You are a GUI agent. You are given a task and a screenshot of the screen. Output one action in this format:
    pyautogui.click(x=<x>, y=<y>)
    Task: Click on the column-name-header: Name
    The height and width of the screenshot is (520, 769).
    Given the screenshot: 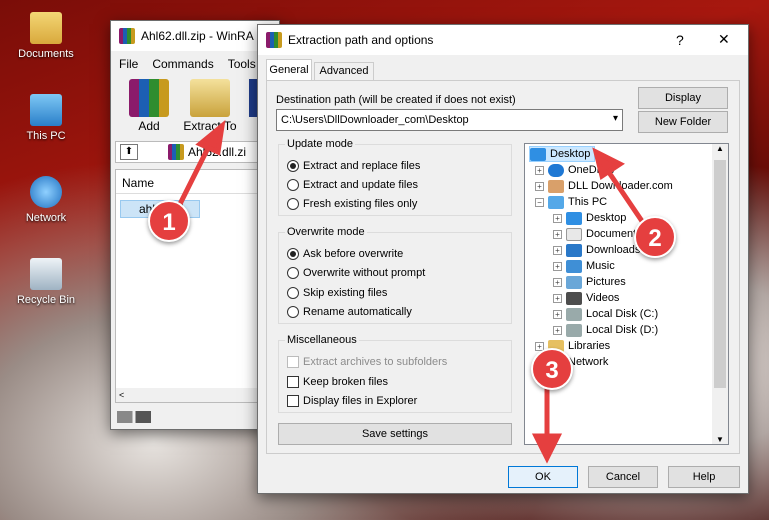 What is the action you would take?
    pyautogui.click(x=196, y=182)
    